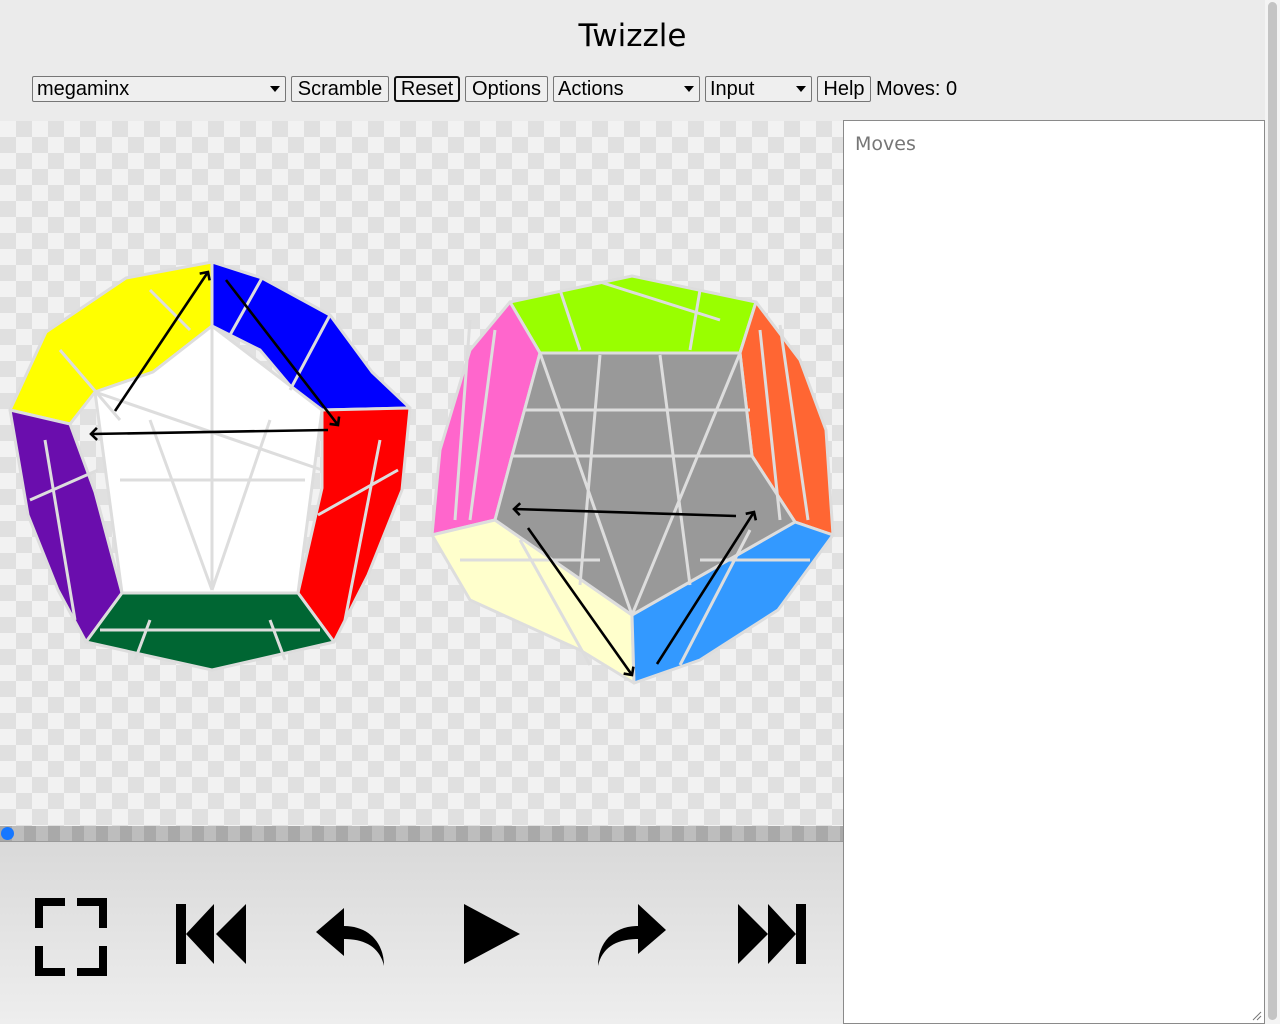 Image resolution: width=1280 pixels, height=1024 pixels. What do you see at coordinates (340, 89) in the screenshot?
I see `scramble-button: Scramble` at bounding box center [340, 89].